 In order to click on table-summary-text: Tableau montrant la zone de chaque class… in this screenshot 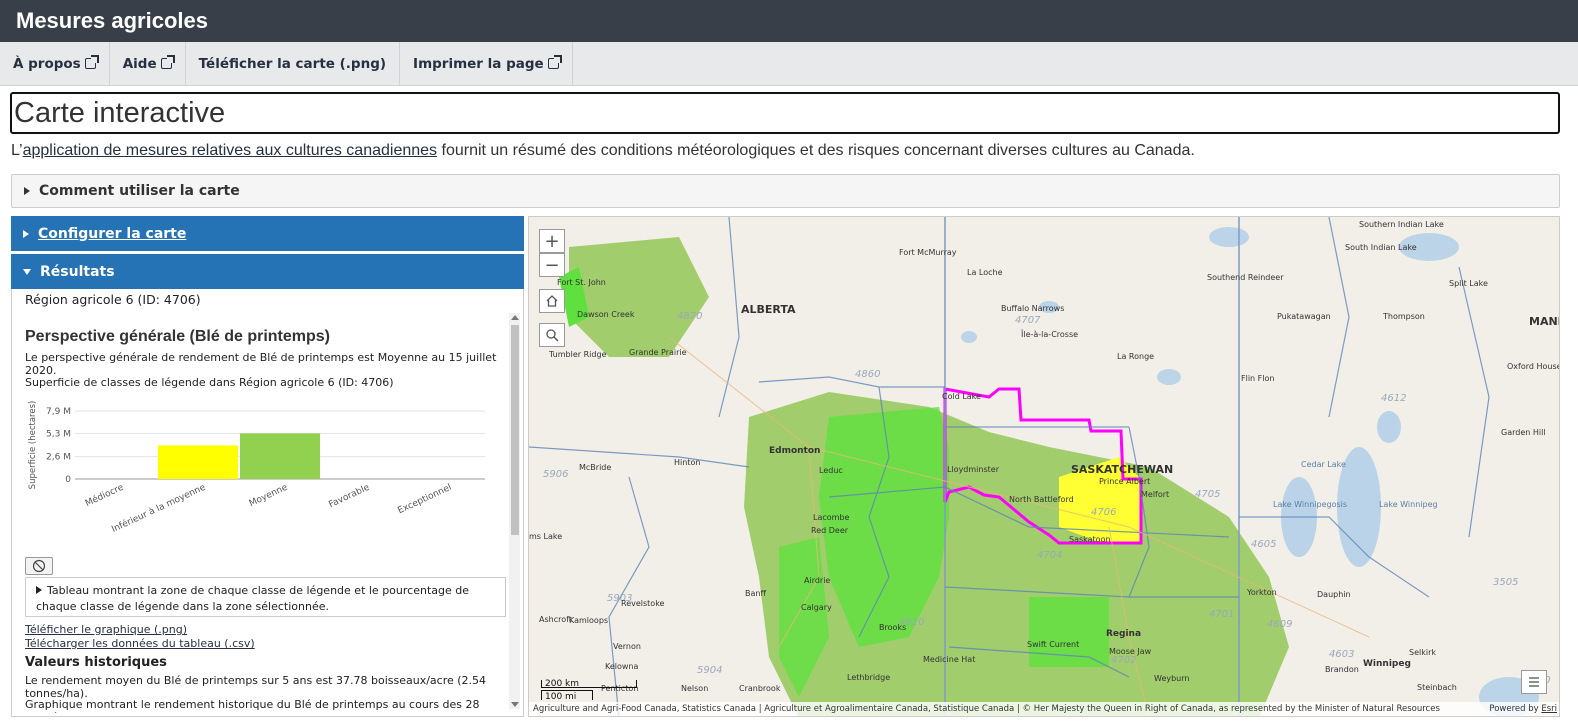, I will do `click(252, 598)`.